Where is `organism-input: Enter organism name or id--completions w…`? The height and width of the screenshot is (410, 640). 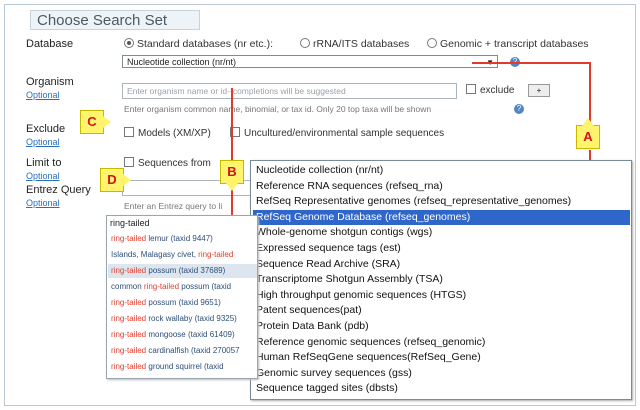 organism-input: Enter organism name or id--completions w… is located at coordinates (289, 91).